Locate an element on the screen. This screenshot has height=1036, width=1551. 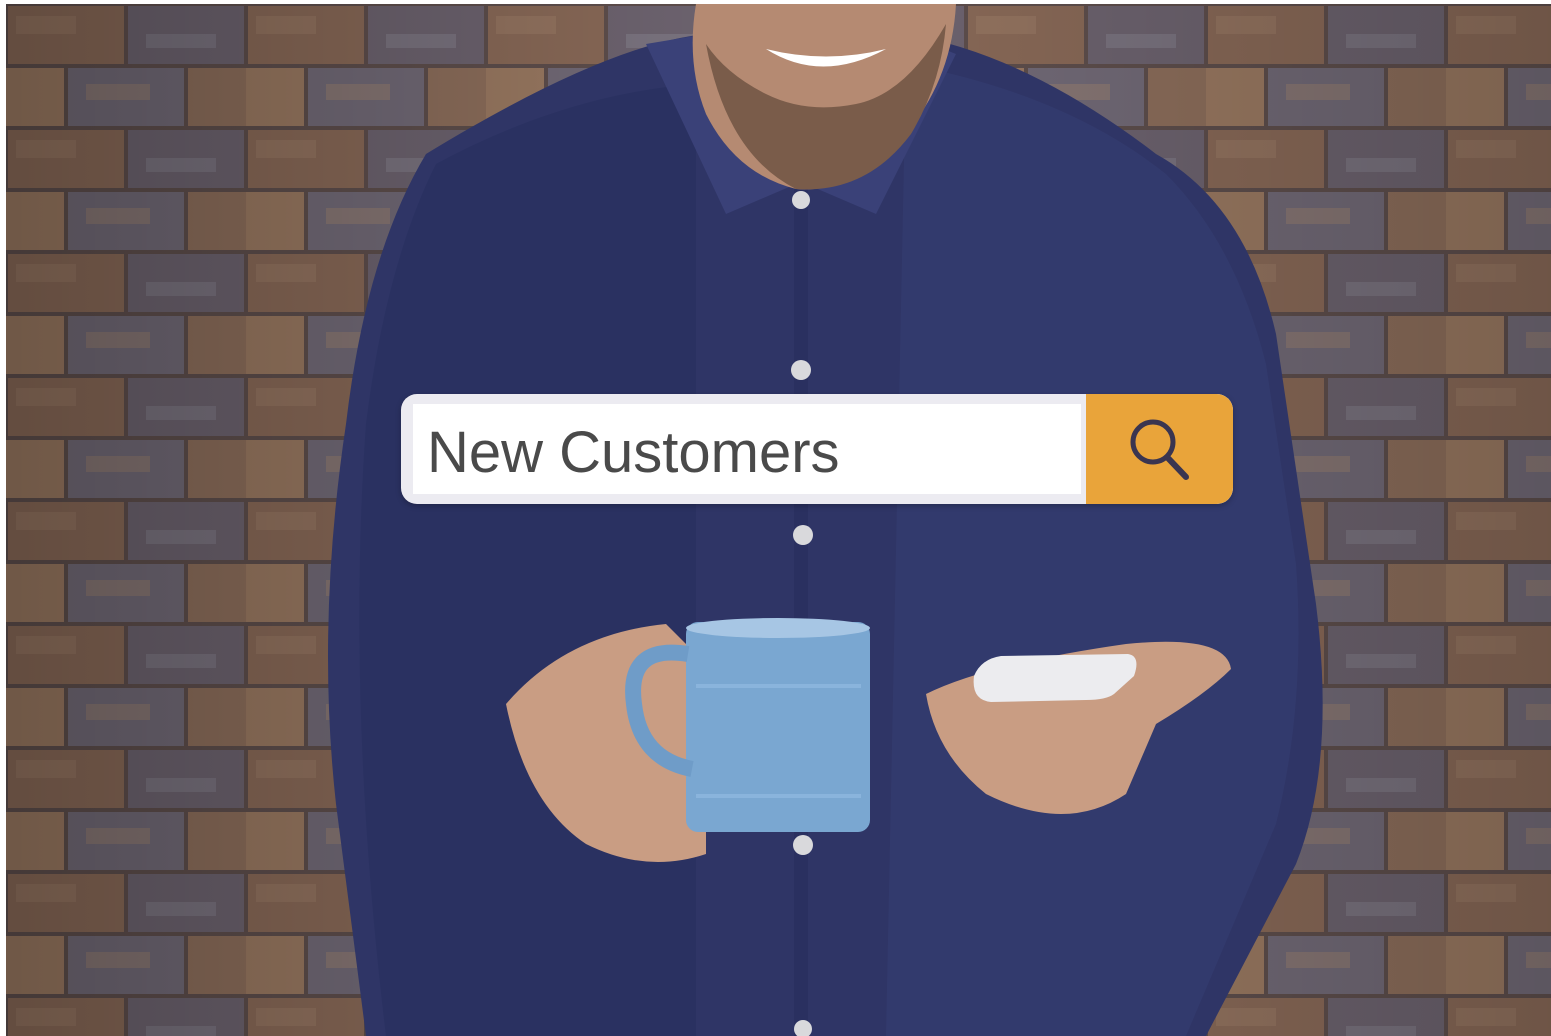
search-button is located at coordinates (1159, 449).